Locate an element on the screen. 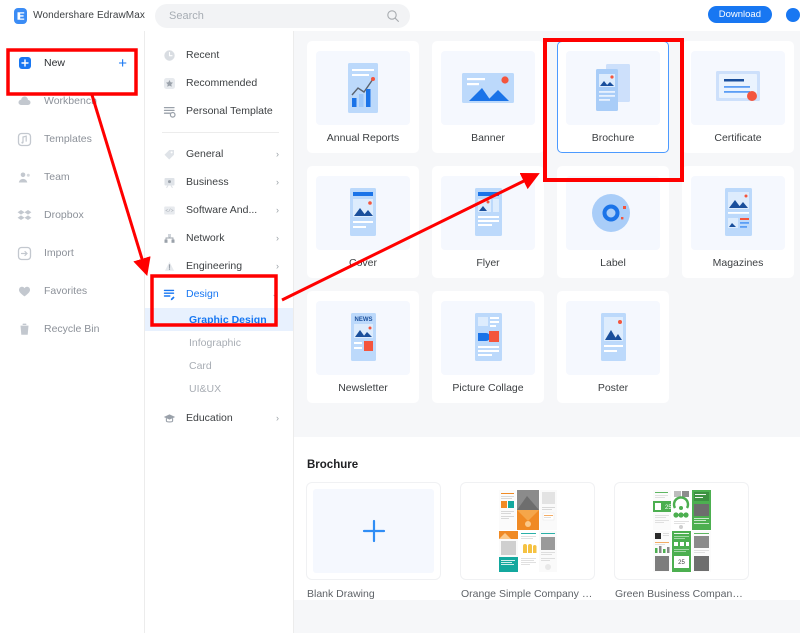 The height and width of the screenshot is (633, 800). template-card-label: Picture Collage is located at coordinates (488, 388).